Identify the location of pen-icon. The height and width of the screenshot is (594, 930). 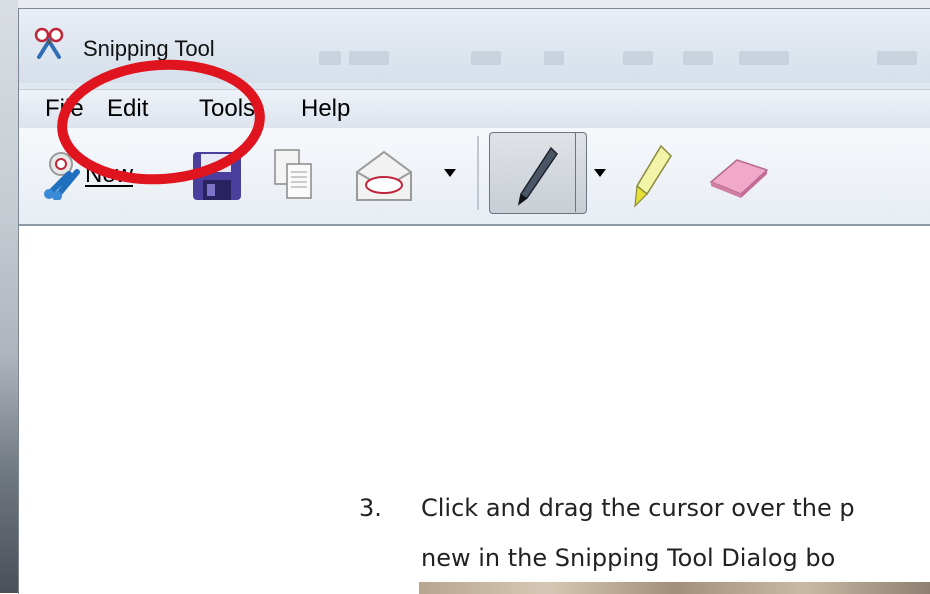
(537, 176).